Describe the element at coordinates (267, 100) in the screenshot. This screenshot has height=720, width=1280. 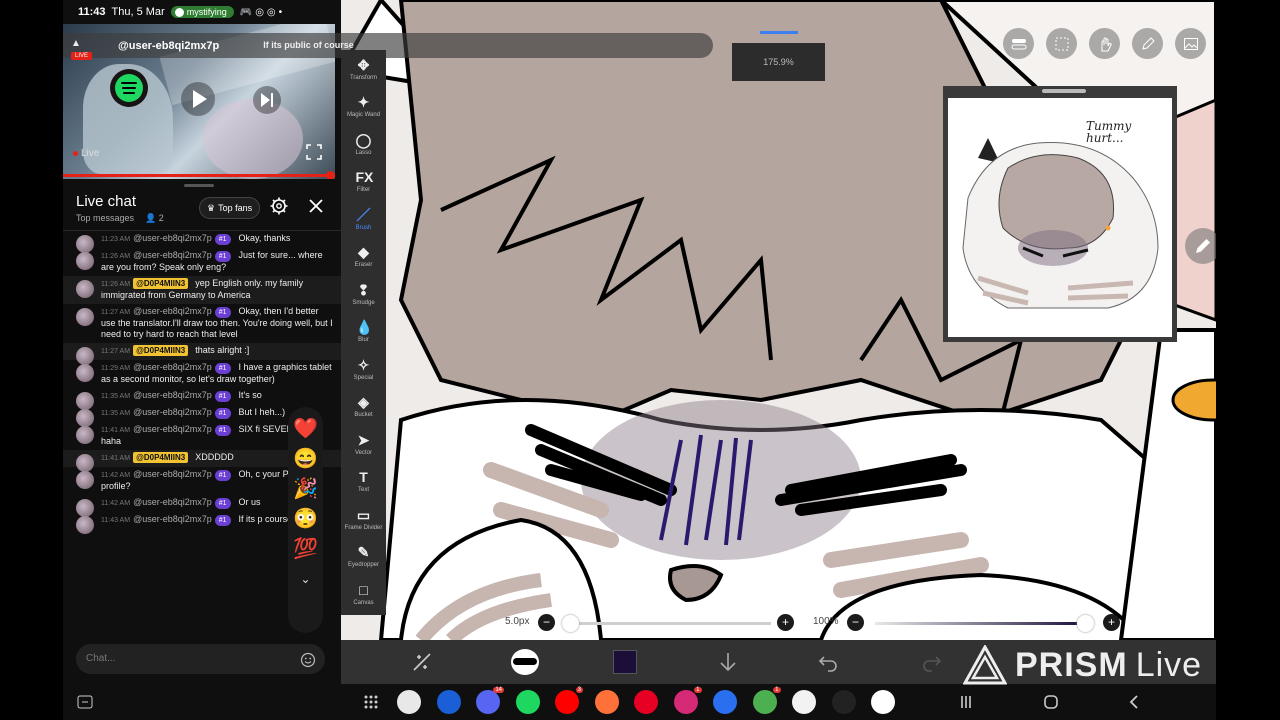
I see `next-button` at that location.